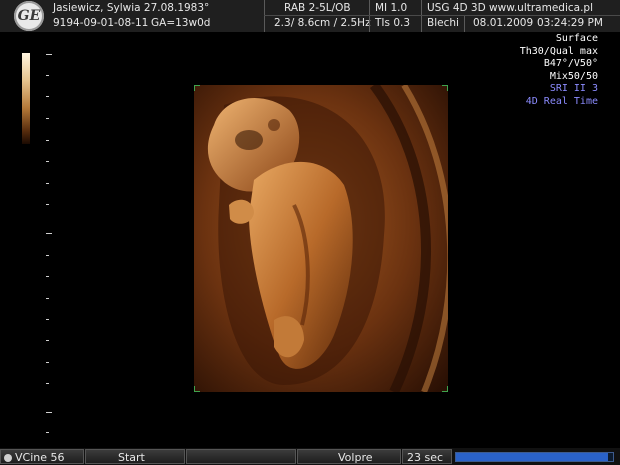  What do you see at coordinates (445, 88) in the screenshot?
I see `roi-corner-tr` at bounding box center [445, 88].